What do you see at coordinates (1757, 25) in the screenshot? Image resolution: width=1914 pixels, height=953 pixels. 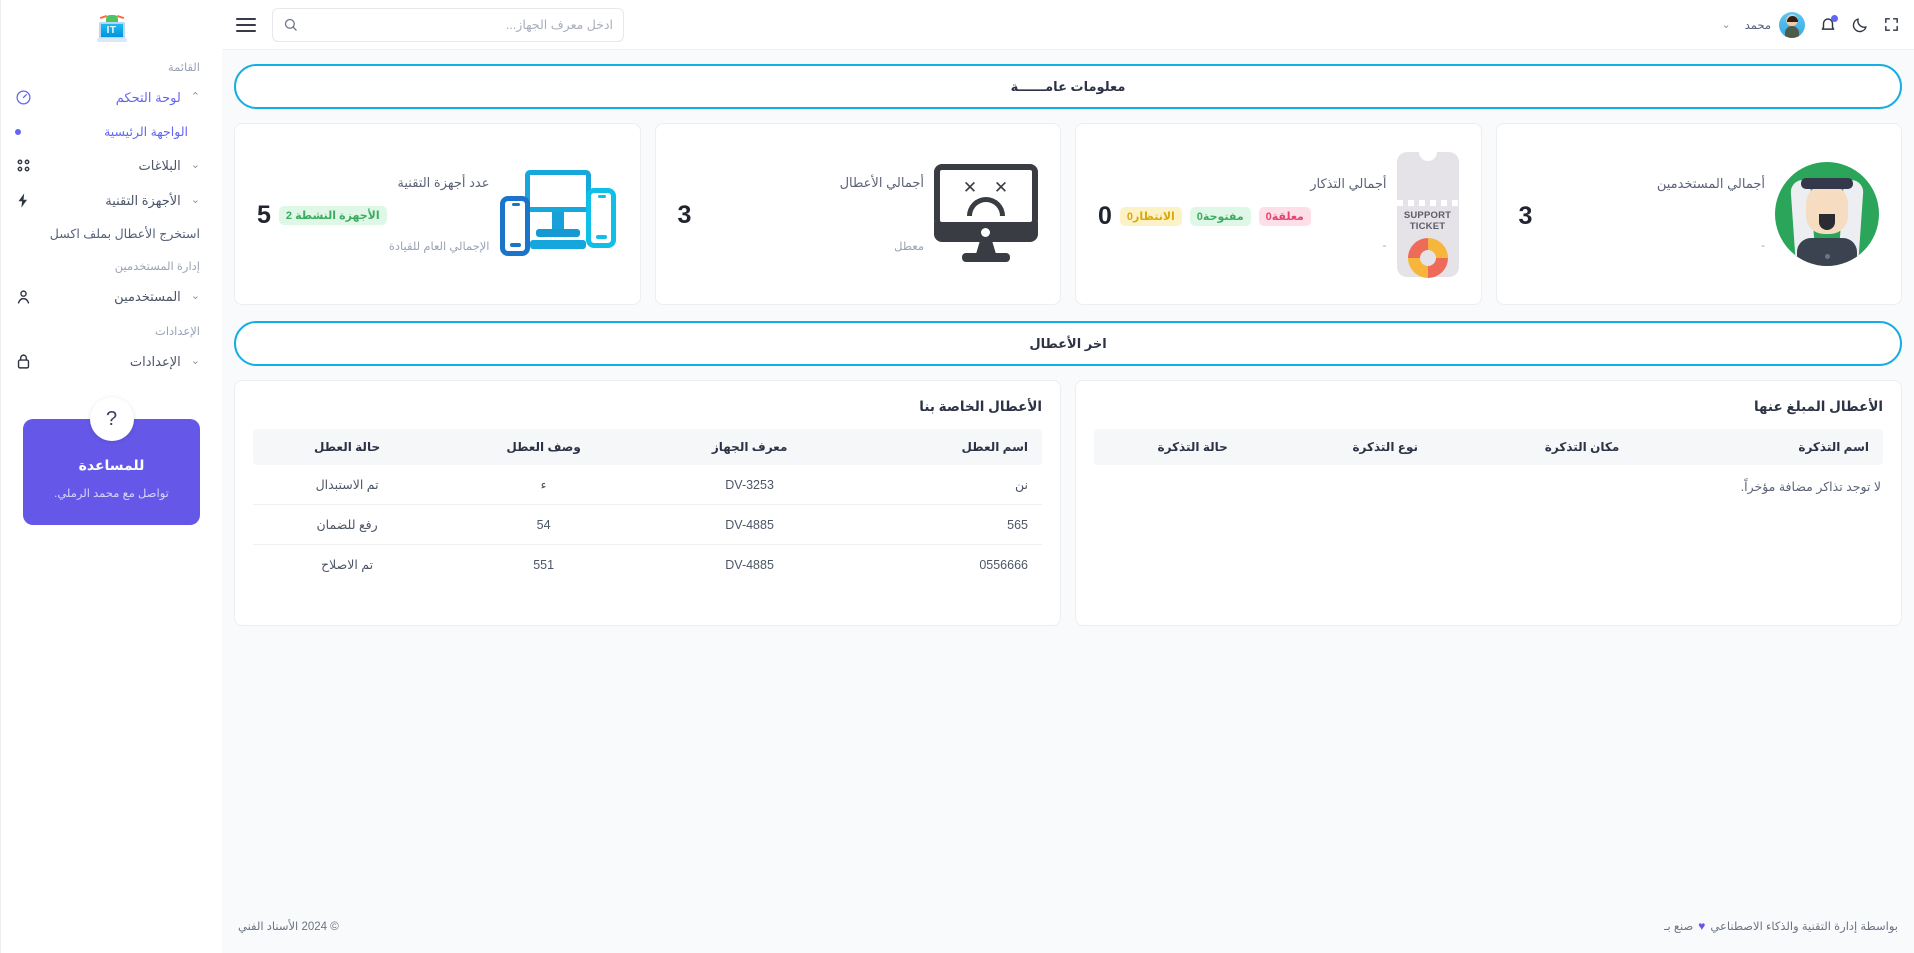 I see `user-name: محمد` at bounding box center [1757, 25].